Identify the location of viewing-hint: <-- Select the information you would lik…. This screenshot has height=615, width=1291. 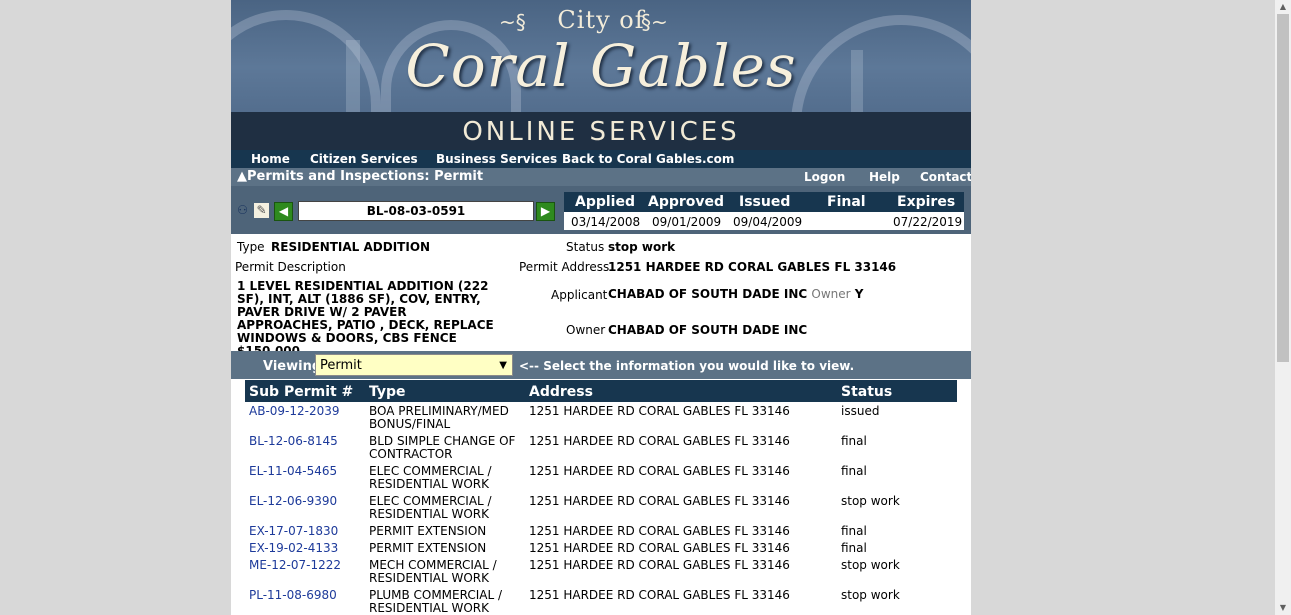
(687, 366).